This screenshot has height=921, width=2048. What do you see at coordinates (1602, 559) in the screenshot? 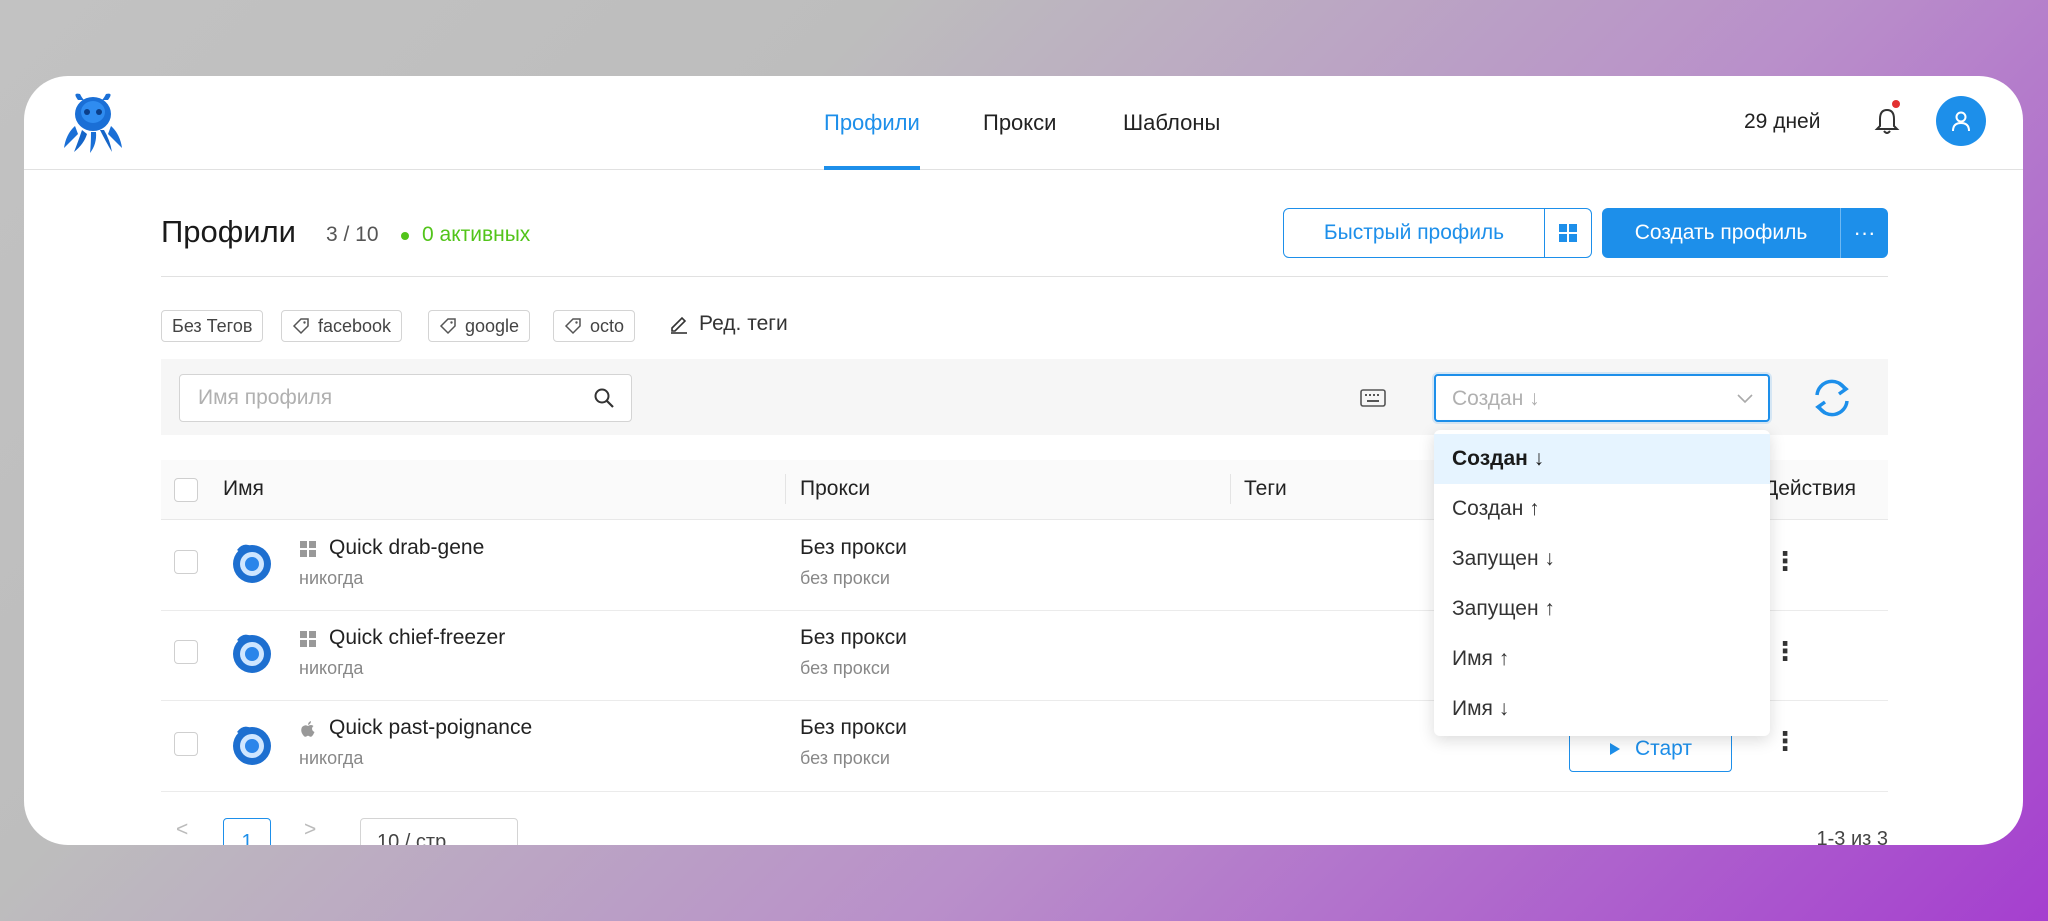
I see `sort-option-launched-desc: Запущен ↓` at bounding box center [1602, 559].